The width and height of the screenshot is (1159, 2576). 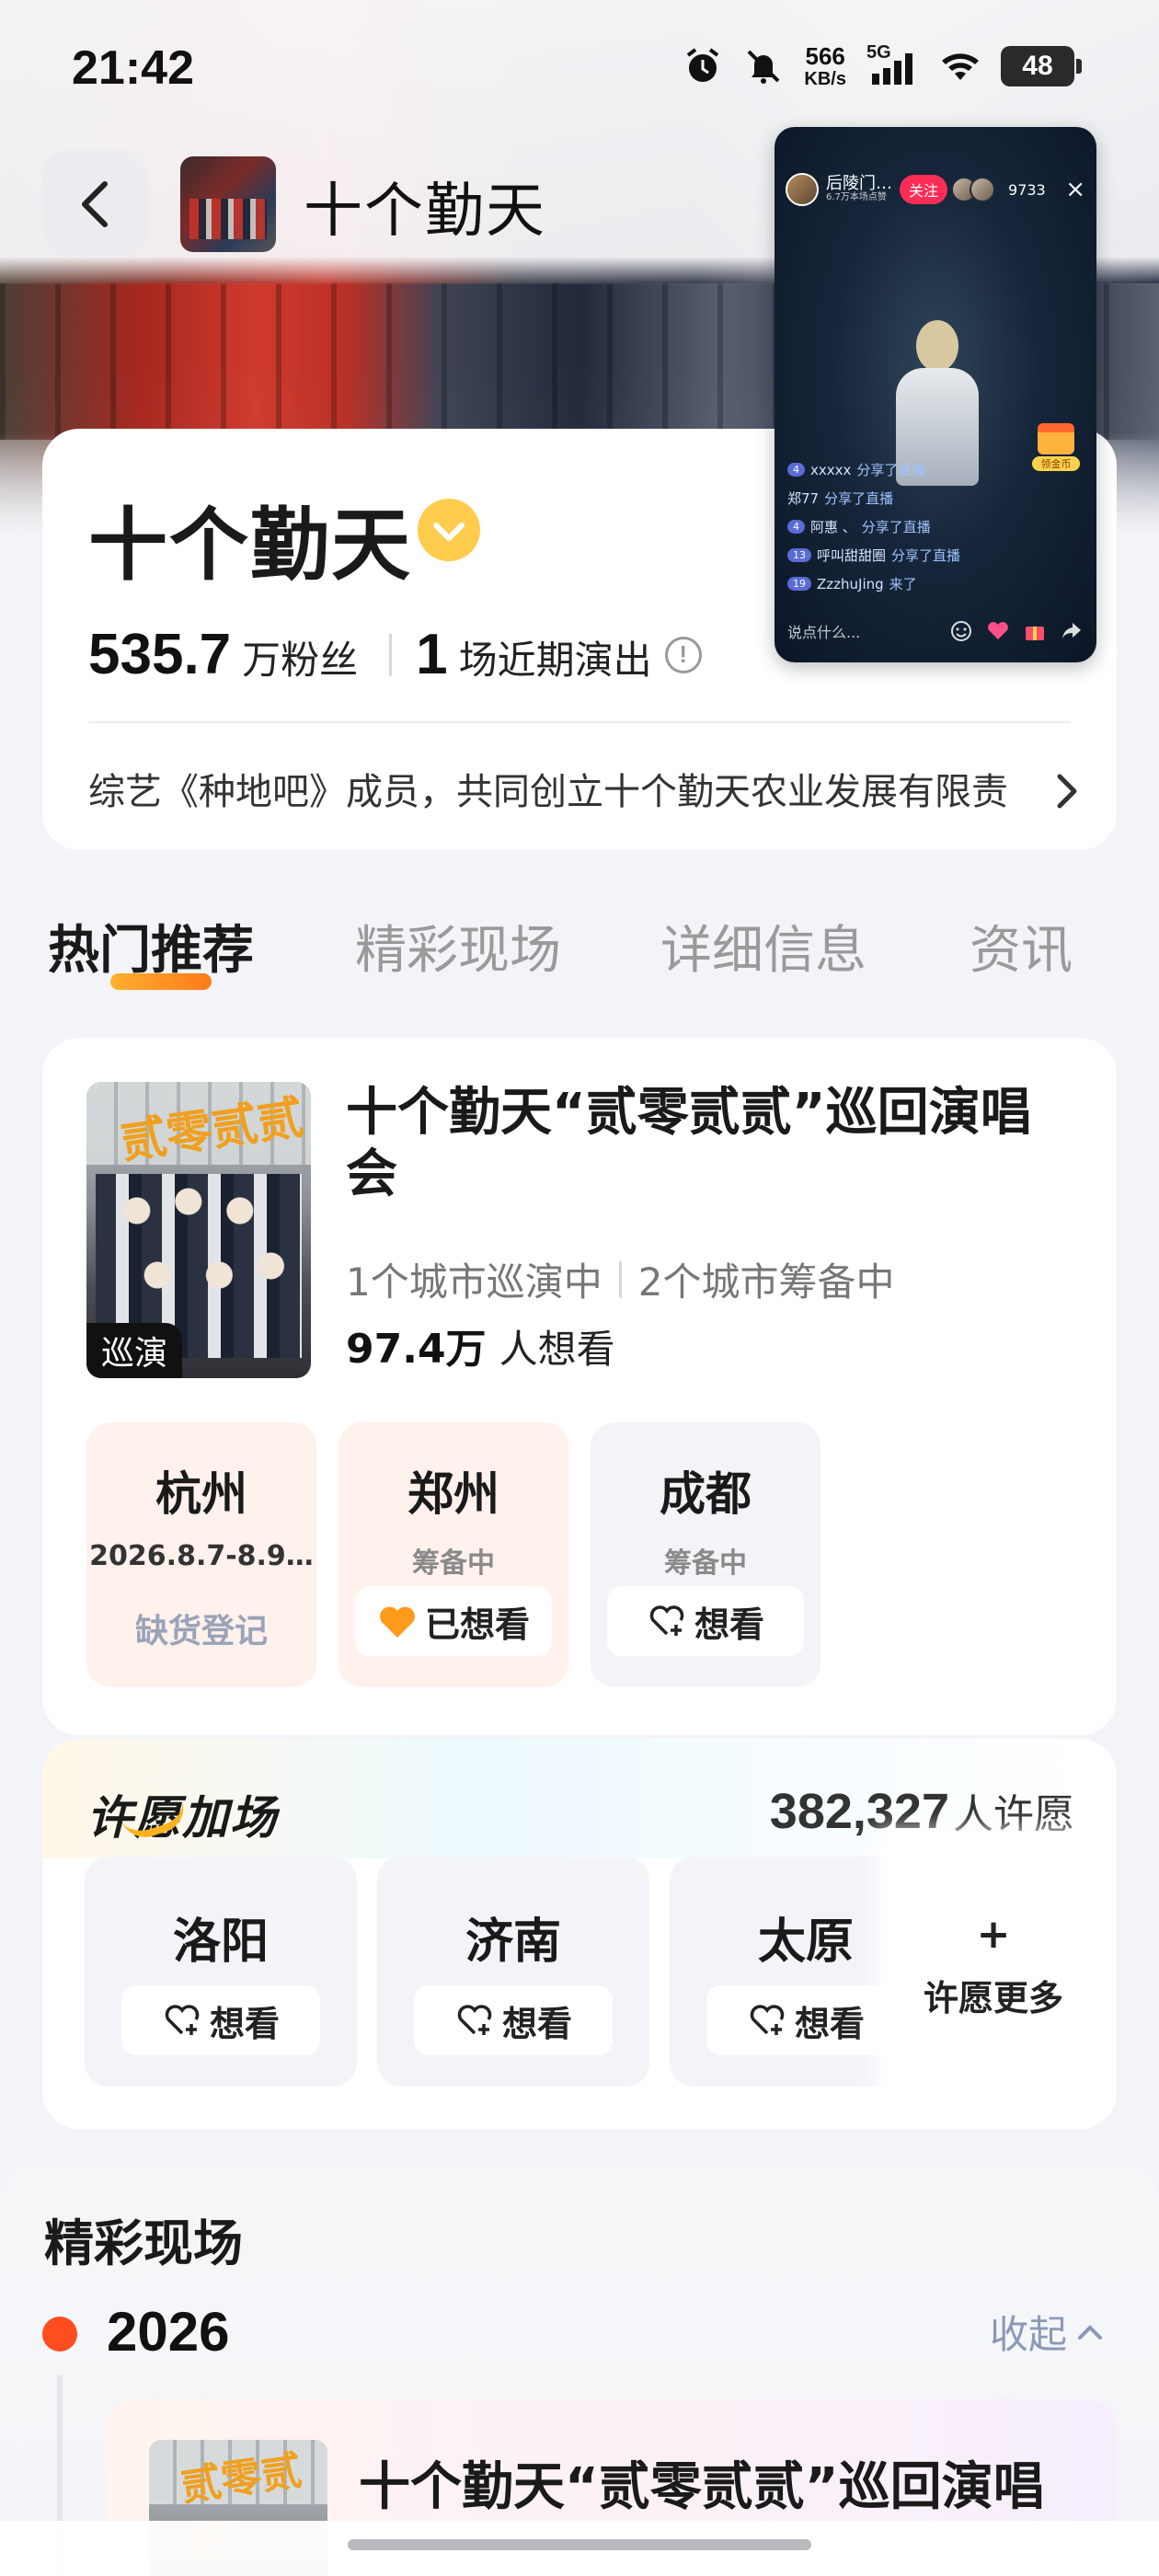 What do you see at coordinates (993, 1997) in the screenshot?
I see `wish-more-label: 许愿更多` at bounding box center [993, 1997].